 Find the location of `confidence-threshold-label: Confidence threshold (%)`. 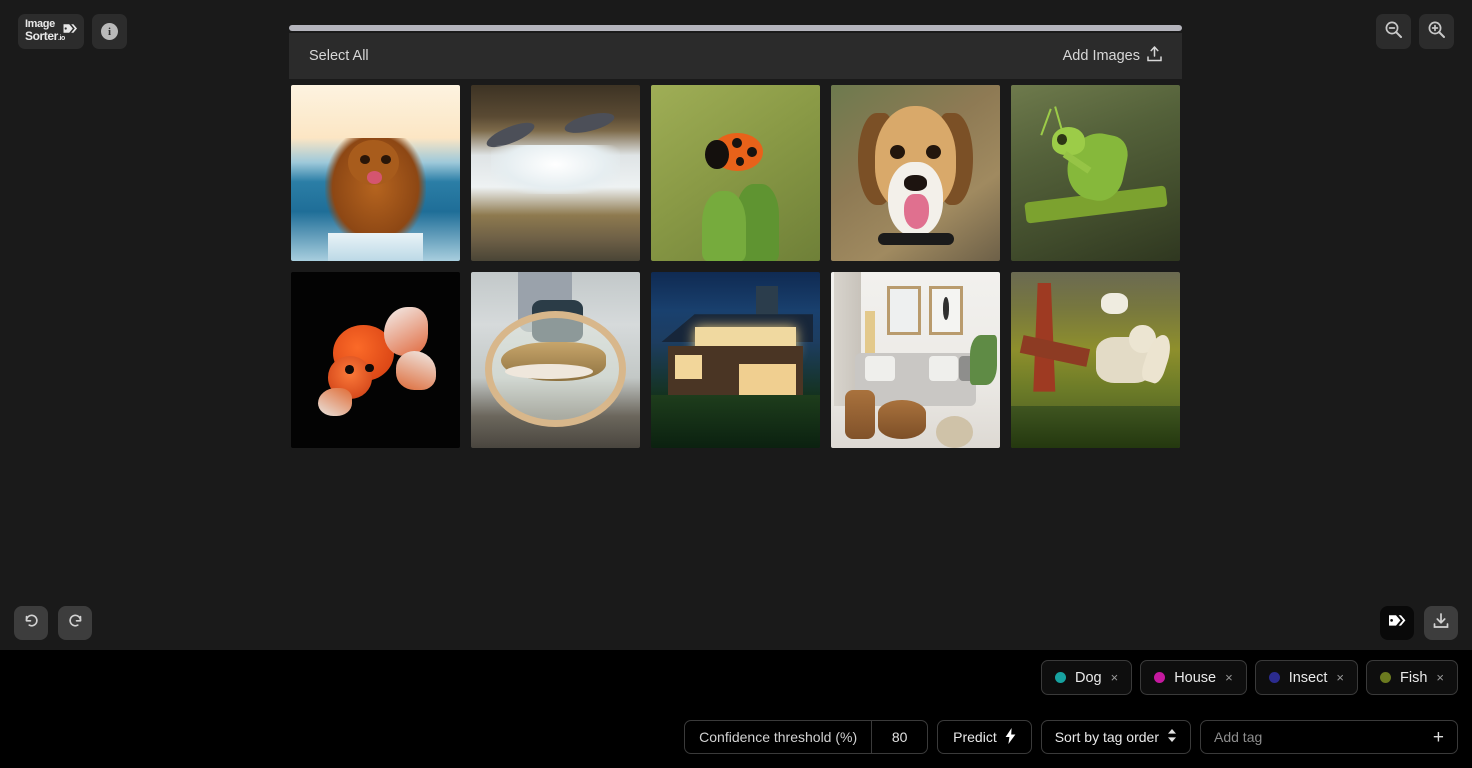

confidence-threshold-label: Confidence threshold (%) is located at coordinates (778, 737).